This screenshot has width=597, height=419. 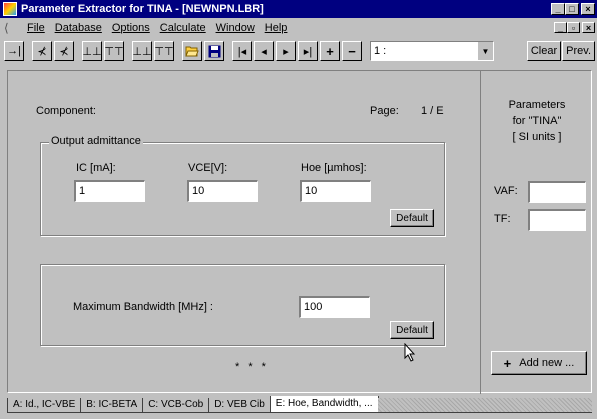 What do you see at coordinates (588, 9) in the screenshot?
I see `close-button: ×` at bounding box center [588, 9].